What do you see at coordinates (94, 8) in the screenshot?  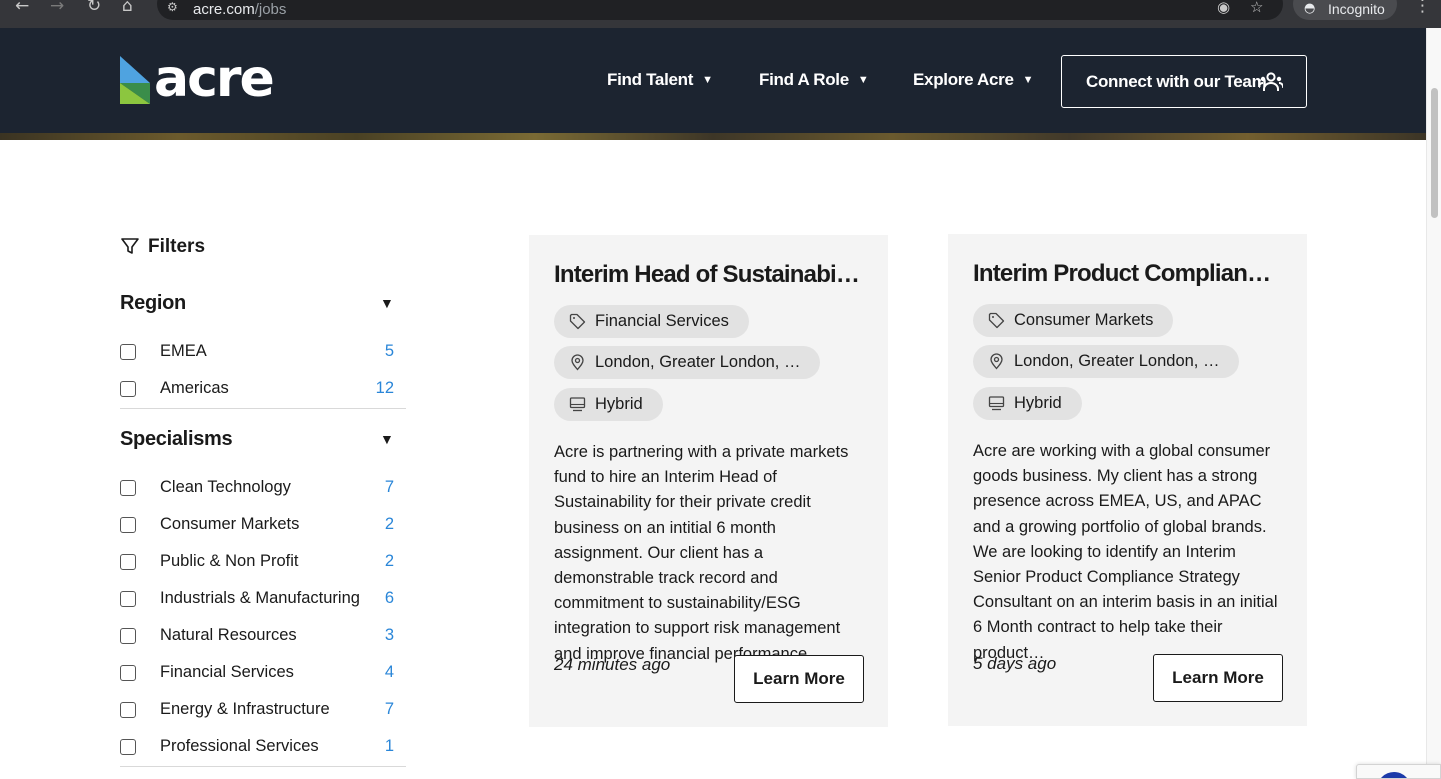 I see `reload-icon: ↻` at bounding box center [94, 8].